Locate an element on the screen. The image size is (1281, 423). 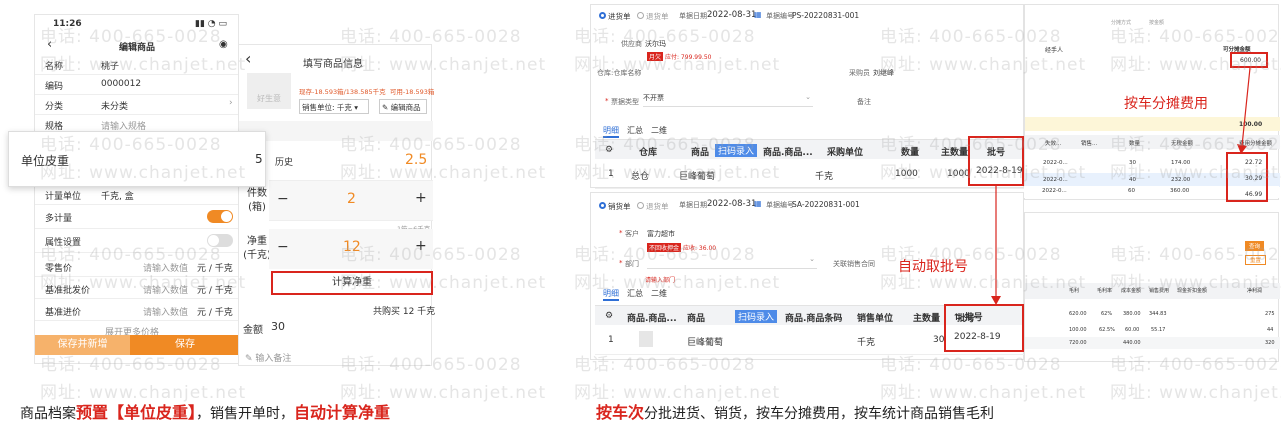
price-value: 2.5 is located at coordinates (416, 160).